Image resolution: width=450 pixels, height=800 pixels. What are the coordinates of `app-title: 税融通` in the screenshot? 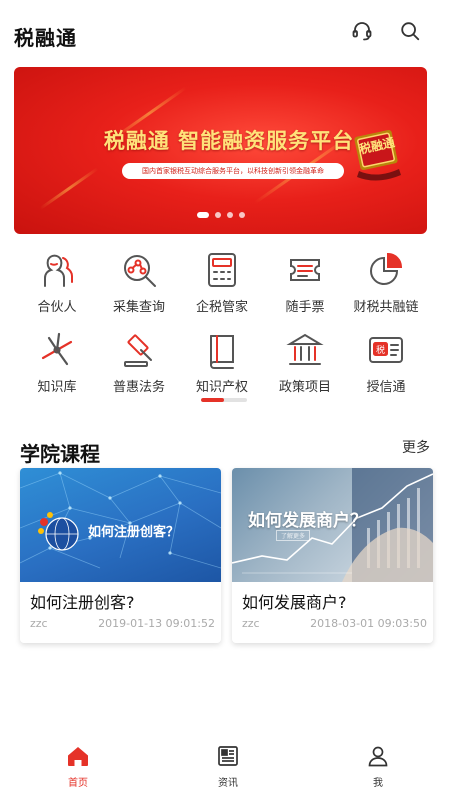 It's located at (45, 38).